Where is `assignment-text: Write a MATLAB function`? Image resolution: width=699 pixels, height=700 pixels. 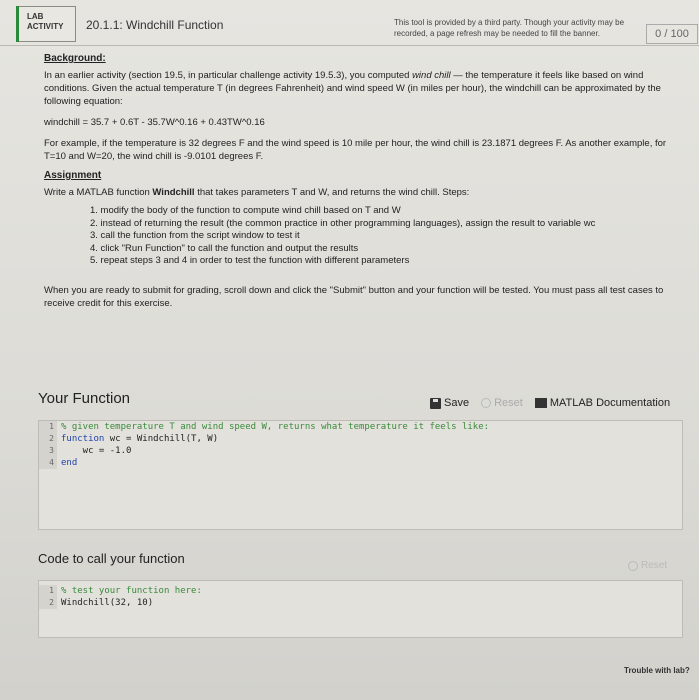
assignment-text: Write a MATLAB function is located at coordinates (98, 192).